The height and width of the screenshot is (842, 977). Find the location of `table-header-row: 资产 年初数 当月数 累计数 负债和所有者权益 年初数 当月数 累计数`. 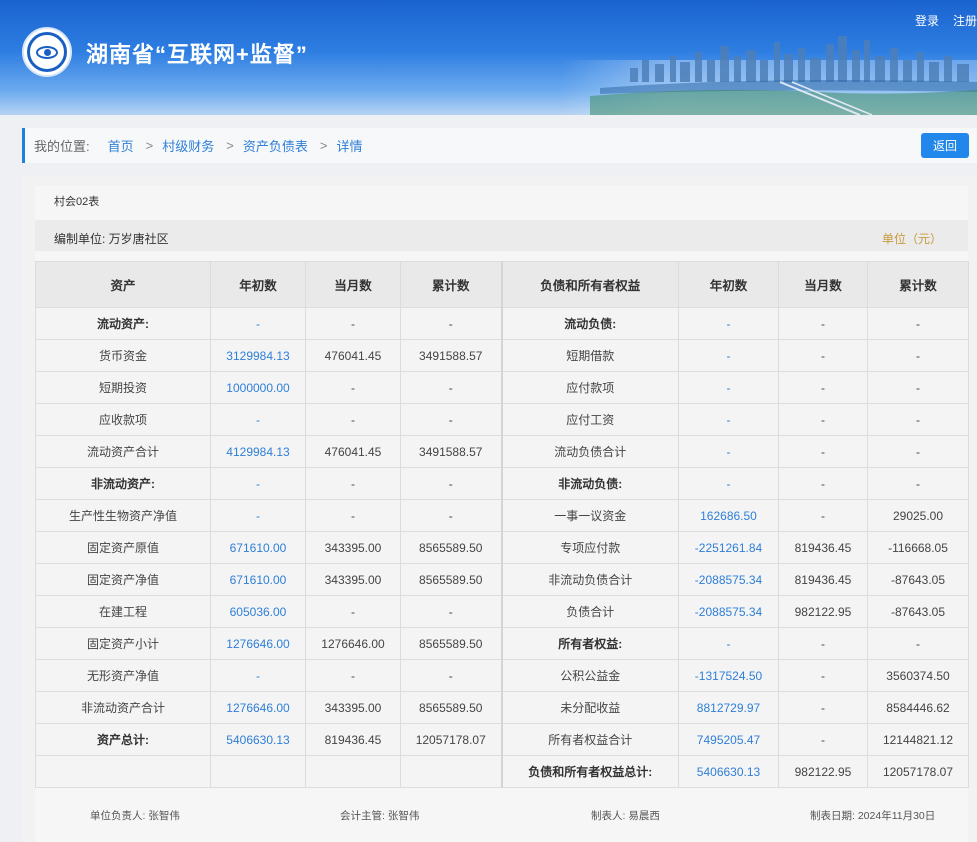

table-header-row: 资产 年初数 当月数 累计数 负债和所有者权益 年初数 当月数 累计数 is located at coordinates (502, 284).